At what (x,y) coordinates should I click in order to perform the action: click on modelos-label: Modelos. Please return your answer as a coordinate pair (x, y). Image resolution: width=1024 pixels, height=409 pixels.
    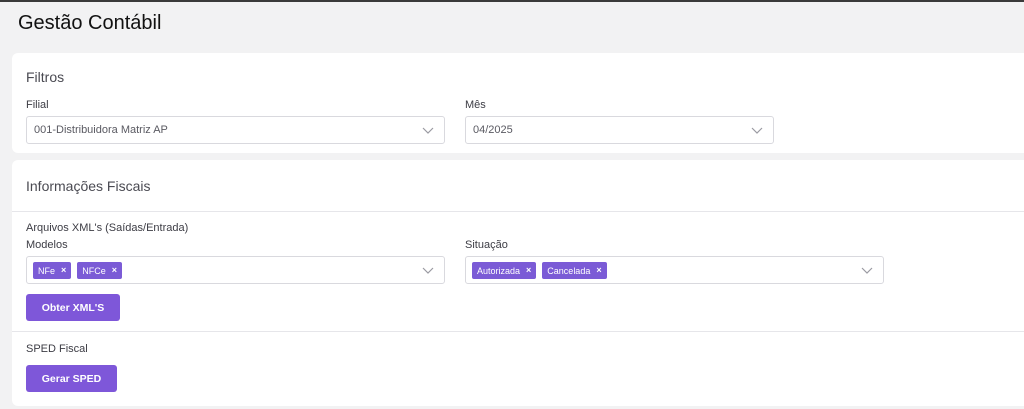
    Looking at the image, I should click on (47, 245).